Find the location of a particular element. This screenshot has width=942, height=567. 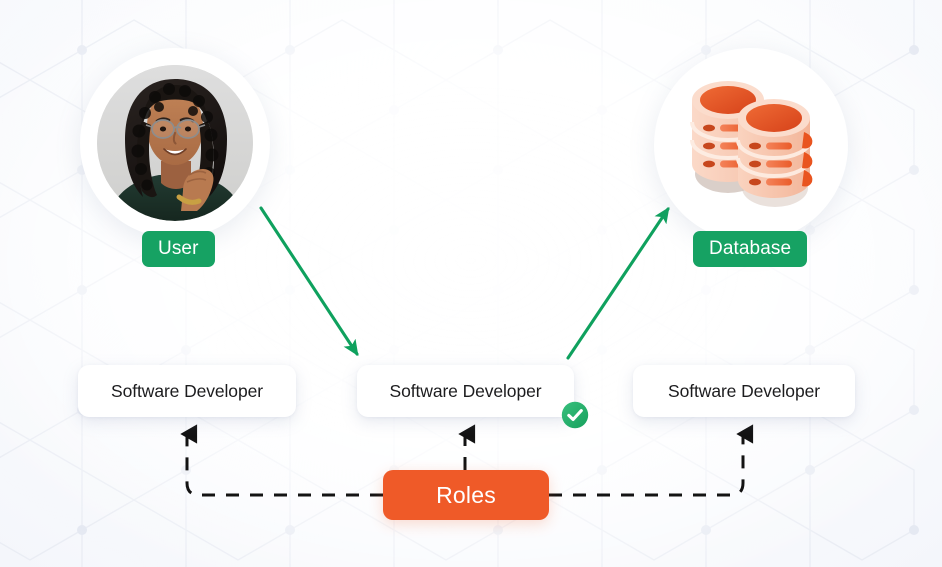

dash-left is located at coordinates (281, 460).